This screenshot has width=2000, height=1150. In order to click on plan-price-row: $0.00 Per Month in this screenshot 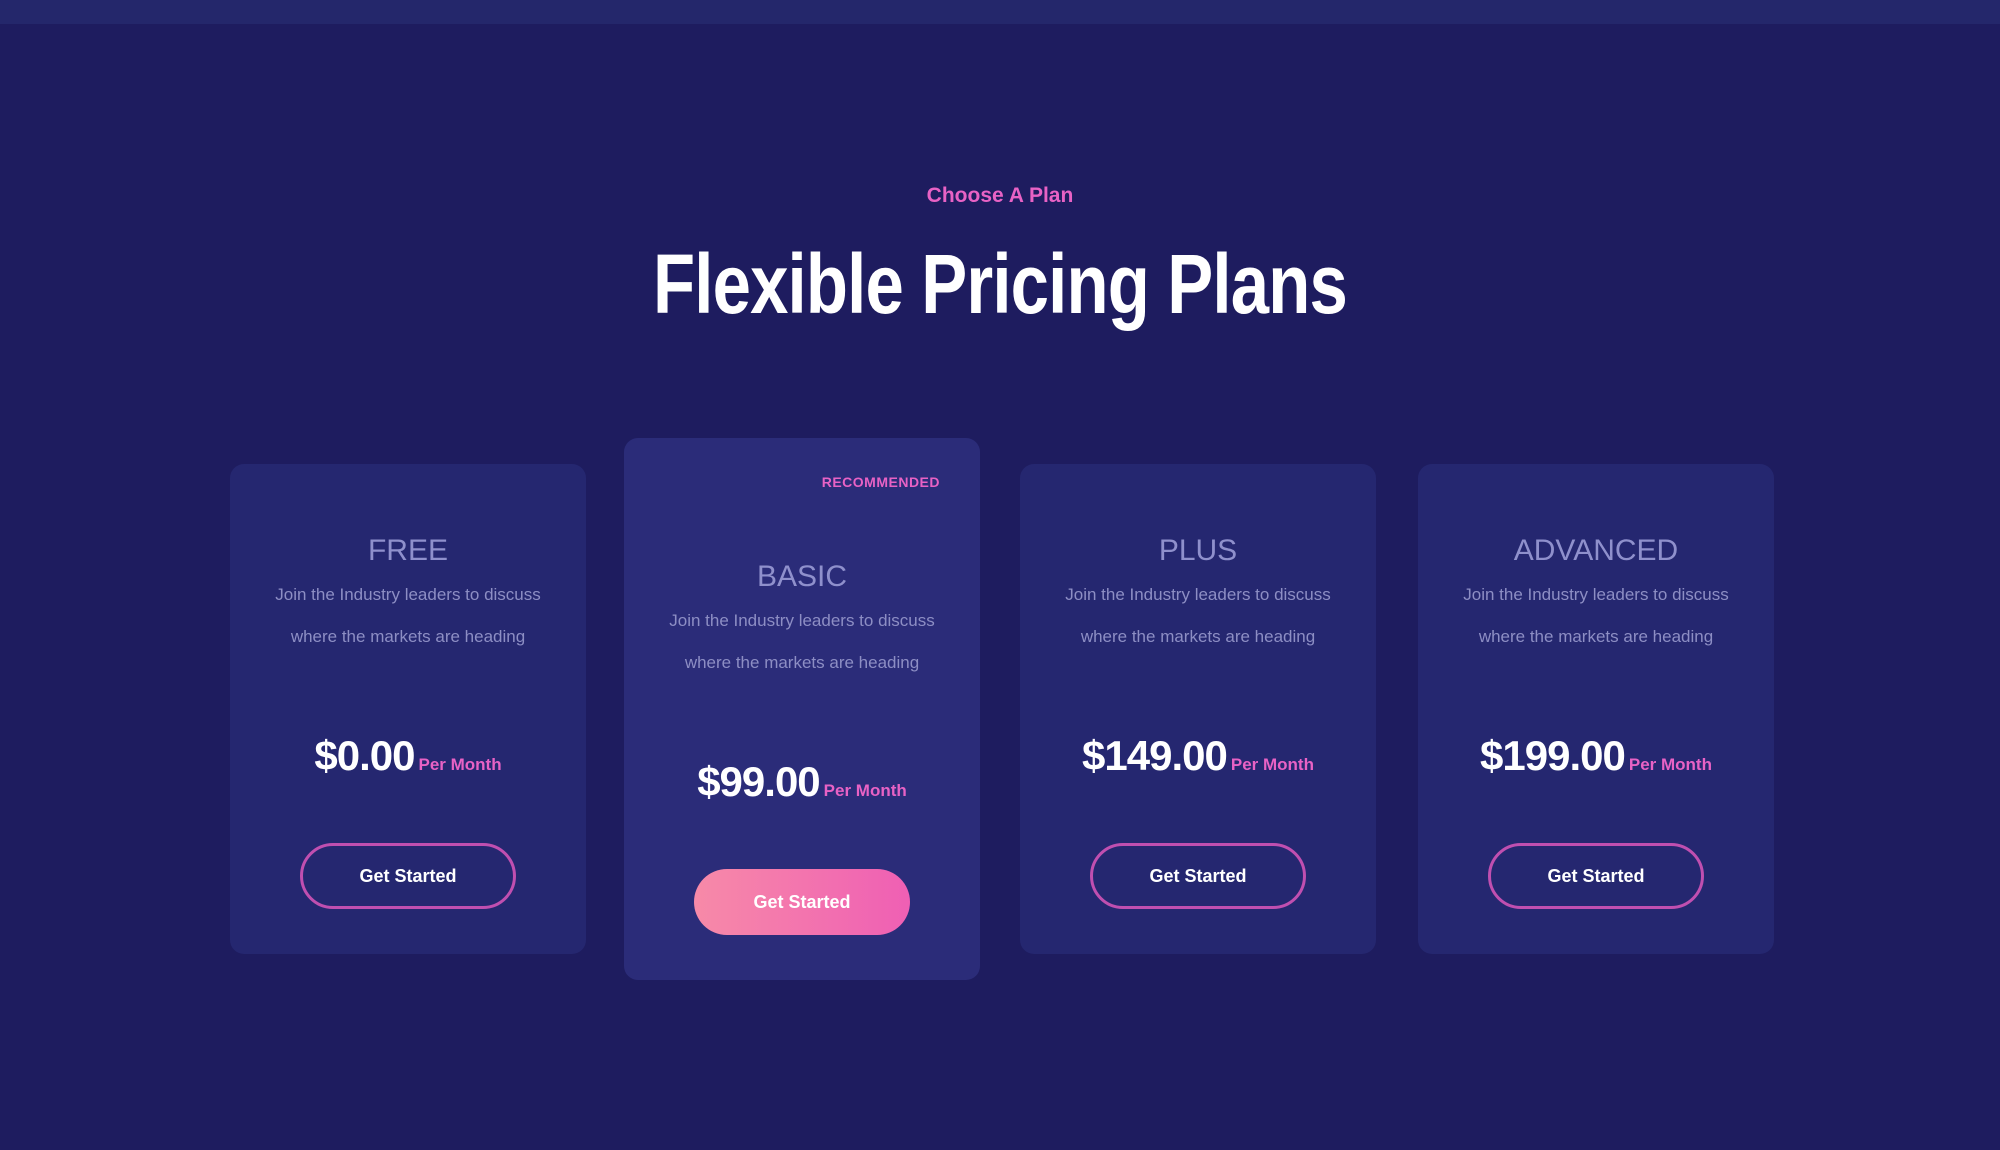, I will do `click(408, 756)`.